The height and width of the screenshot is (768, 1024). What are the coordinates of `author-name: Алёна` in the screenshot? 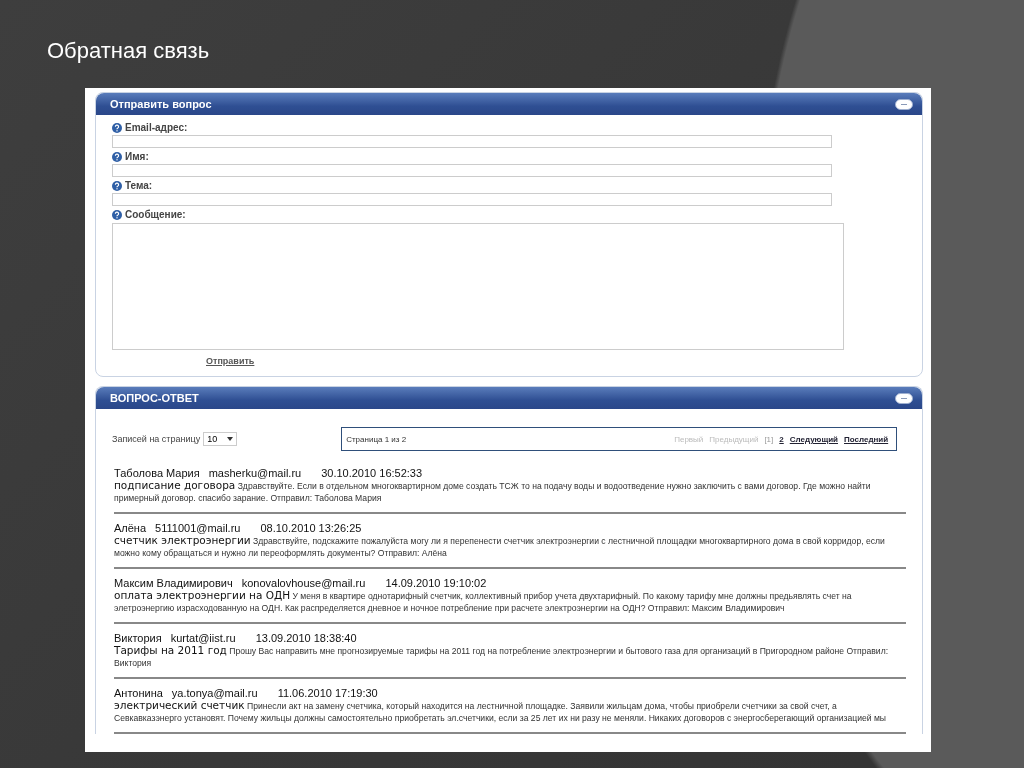 It's located at (130, 528).